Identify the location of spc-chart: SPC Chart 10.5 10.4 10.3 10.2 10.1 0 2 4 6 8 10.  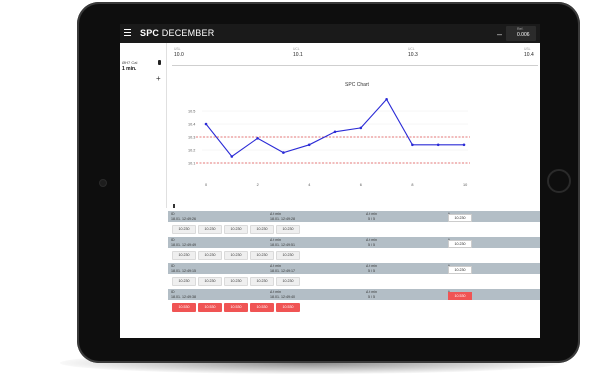
(329, 134).